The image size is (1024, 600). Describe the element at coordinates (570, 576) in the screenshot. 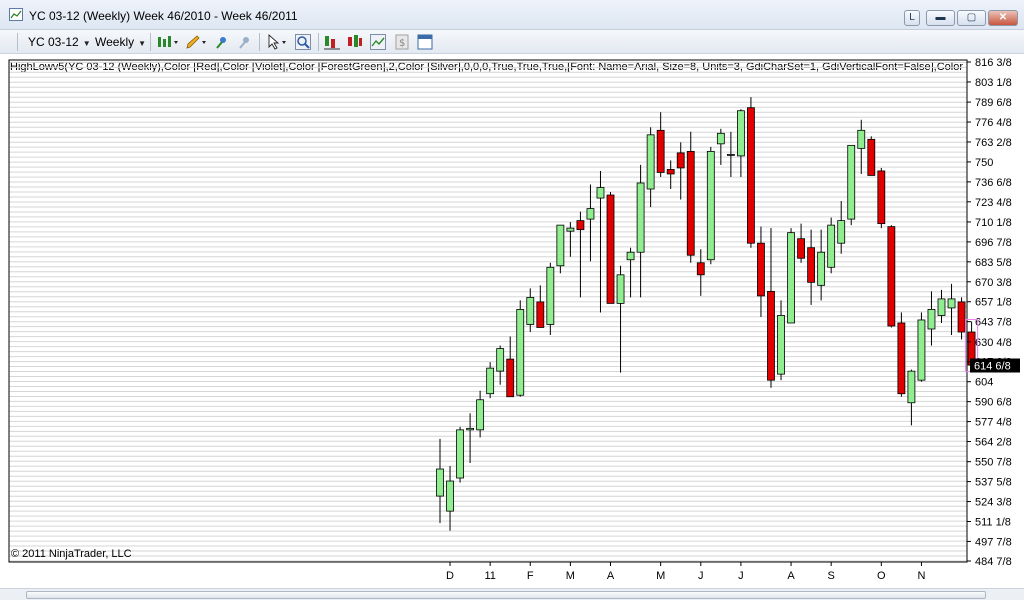

I see `x-tick-label: M` at that location.